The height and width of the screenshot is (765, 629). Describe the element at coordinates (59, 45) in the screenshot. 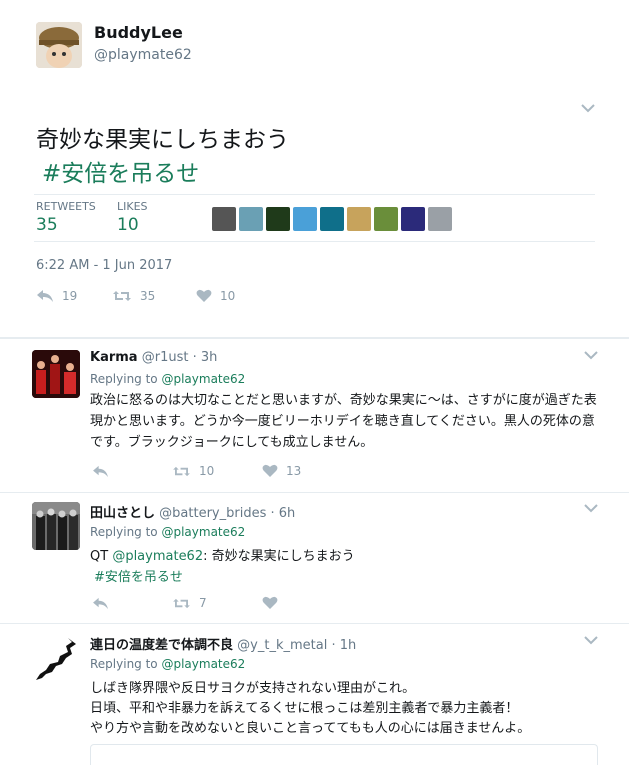

I see `avatar-buddylee` at that location.